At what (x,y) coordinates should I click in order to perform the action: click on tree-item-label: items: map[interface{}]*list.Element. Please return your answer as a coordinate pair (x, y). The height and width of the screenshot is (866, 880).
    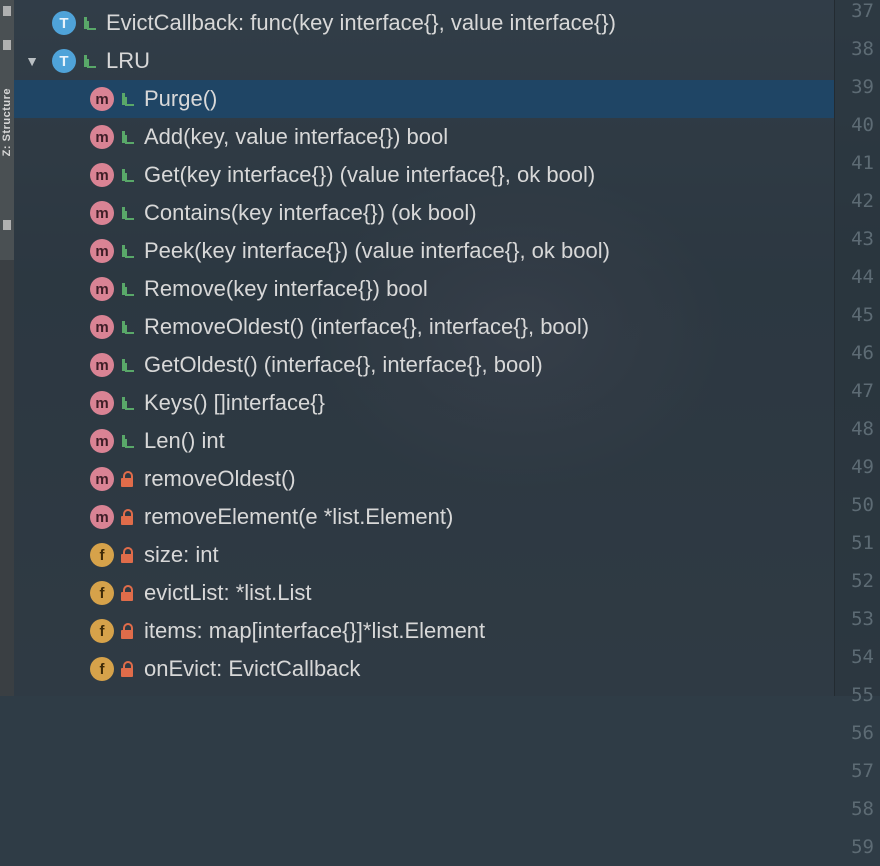
    Looking at the image, I should click on (315, 630).